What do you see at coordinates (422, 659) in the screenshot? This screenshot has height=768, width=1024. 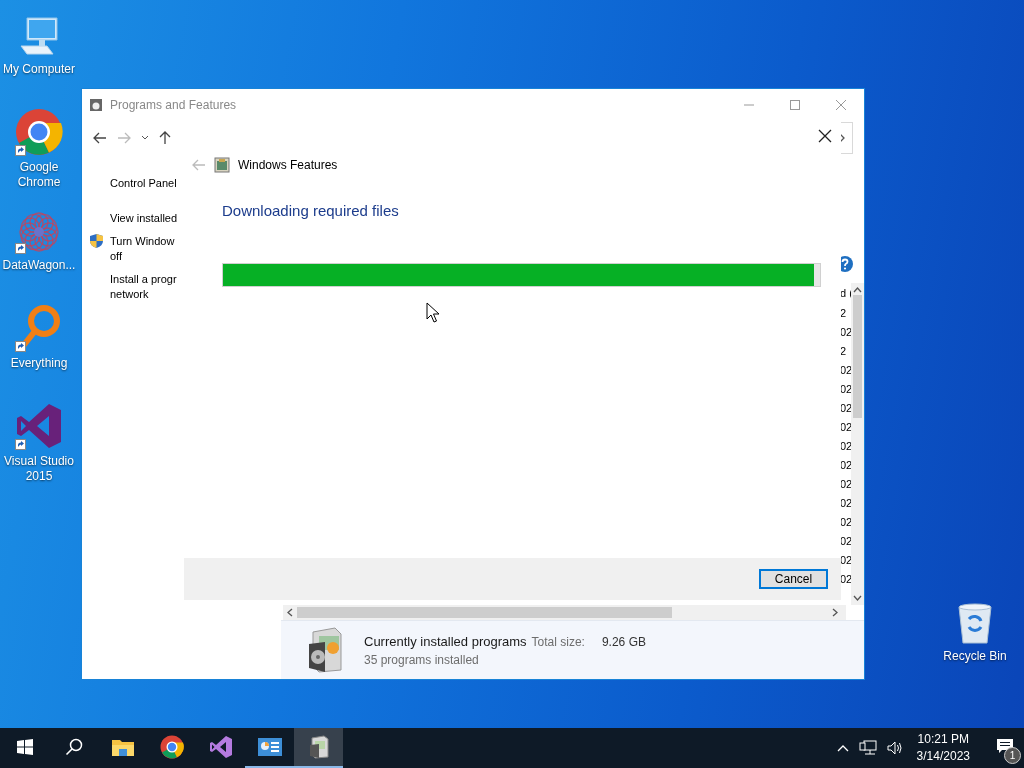 I see `program-count: 35 programs installed` at bounding box center [422, 659].